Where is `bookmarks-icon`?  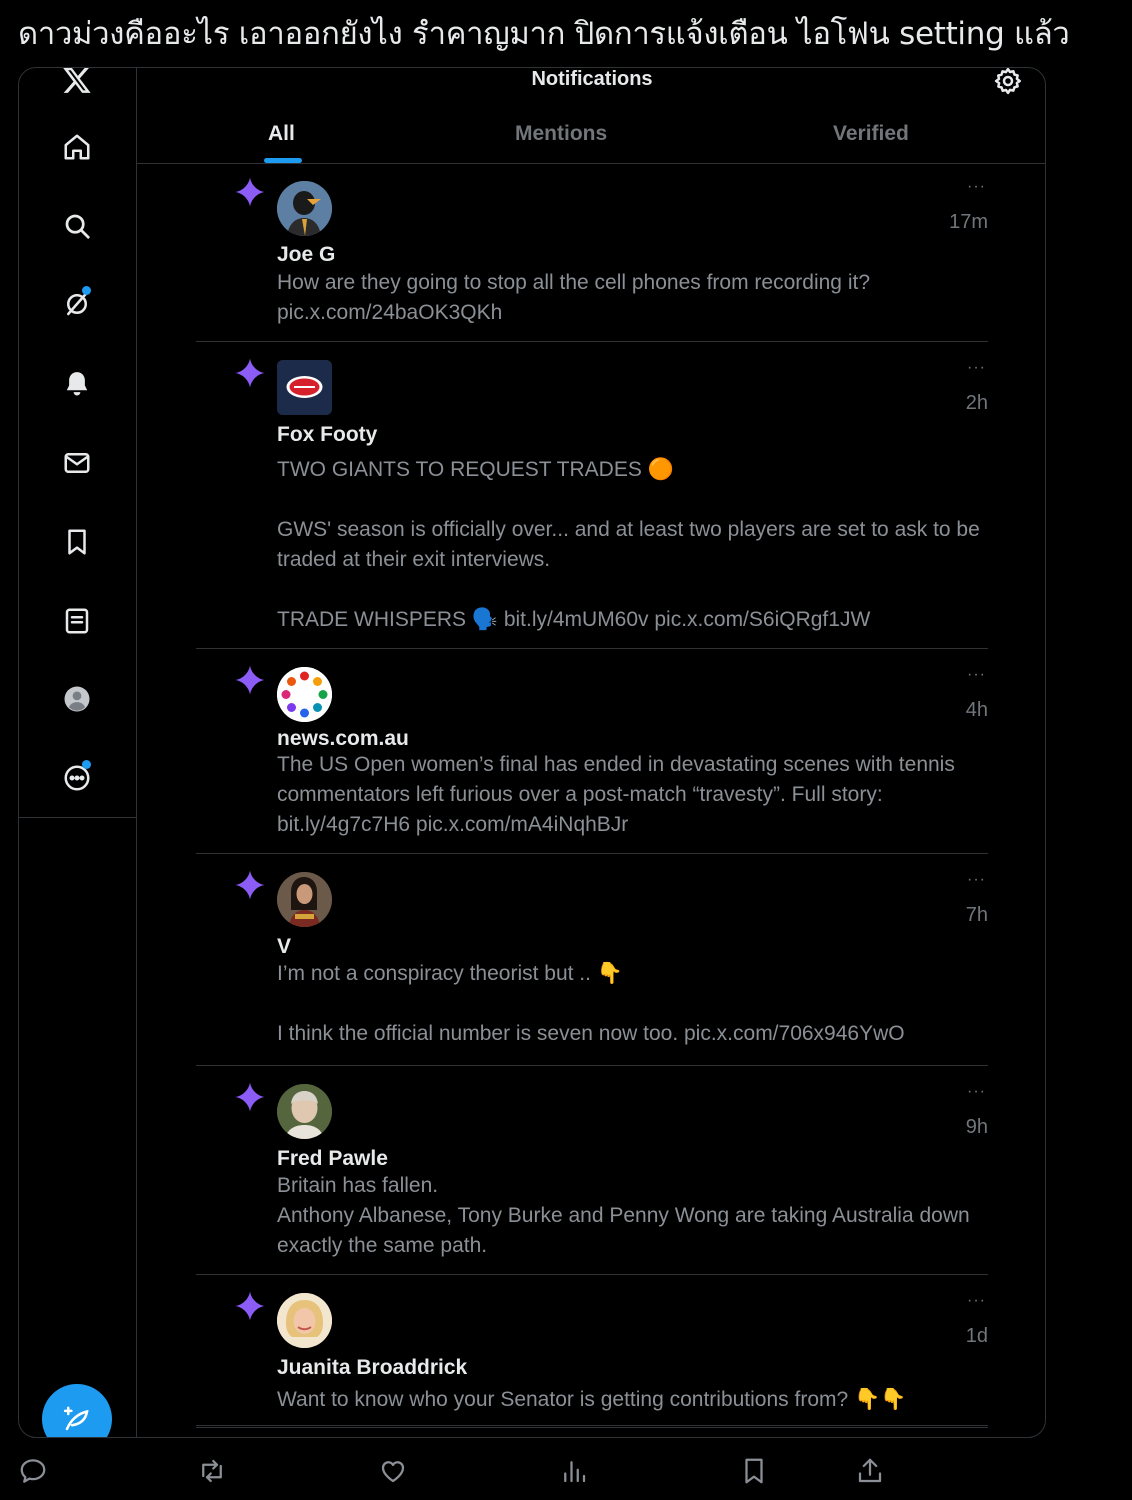 bookmarks-icon is located at coordinates (77, 542).